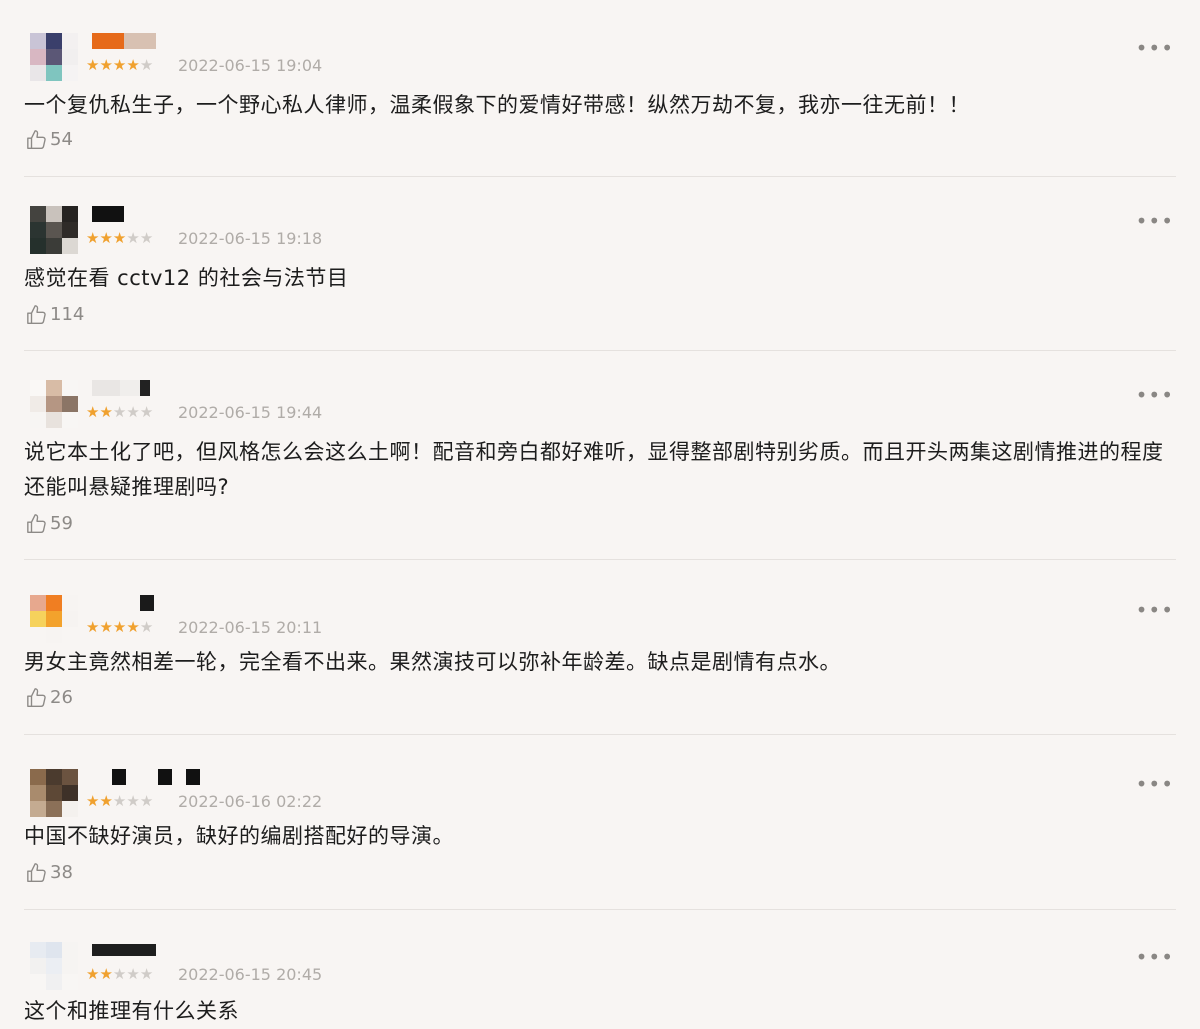 The width and height of the screenshot is (1200, 1029). Describe the element at coordinates (250, 627) in the screenshot. I see `review-date: 2022-06-15 20:11` at that location.